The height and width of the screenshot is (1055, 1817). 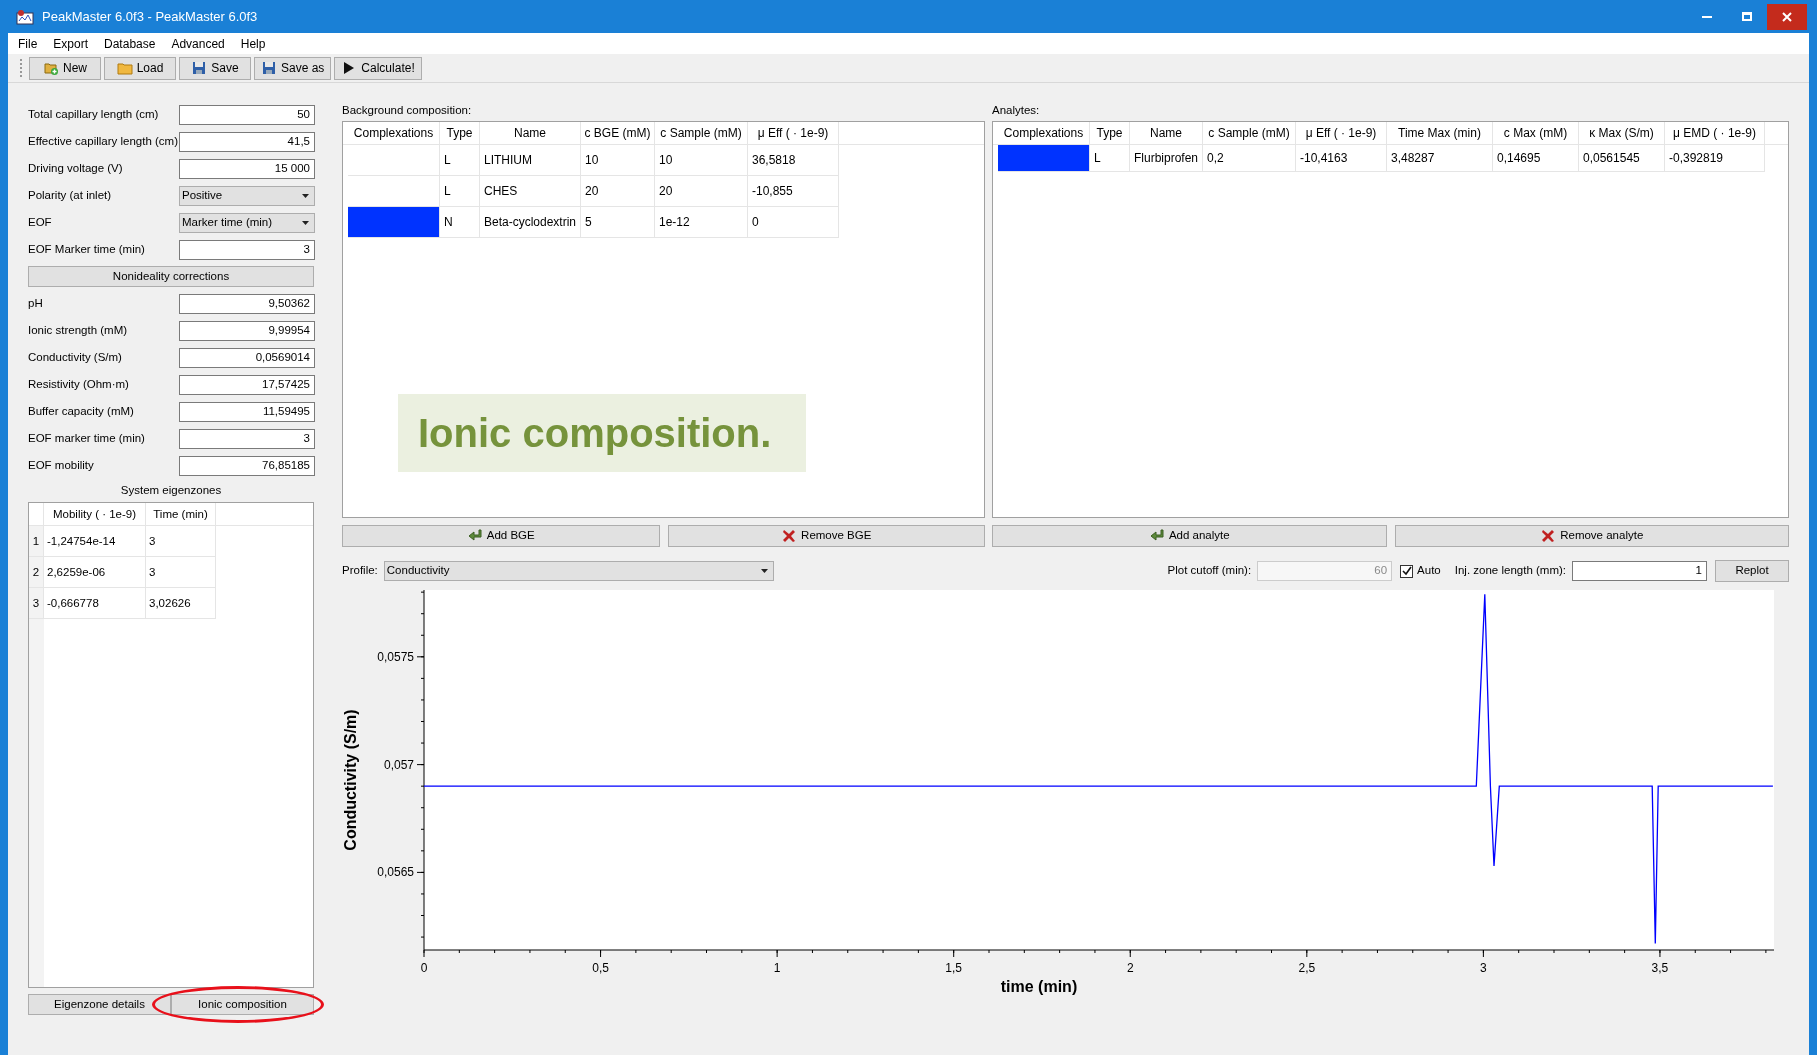 I want to click on input-field: 50, so click(x=247, y=114).